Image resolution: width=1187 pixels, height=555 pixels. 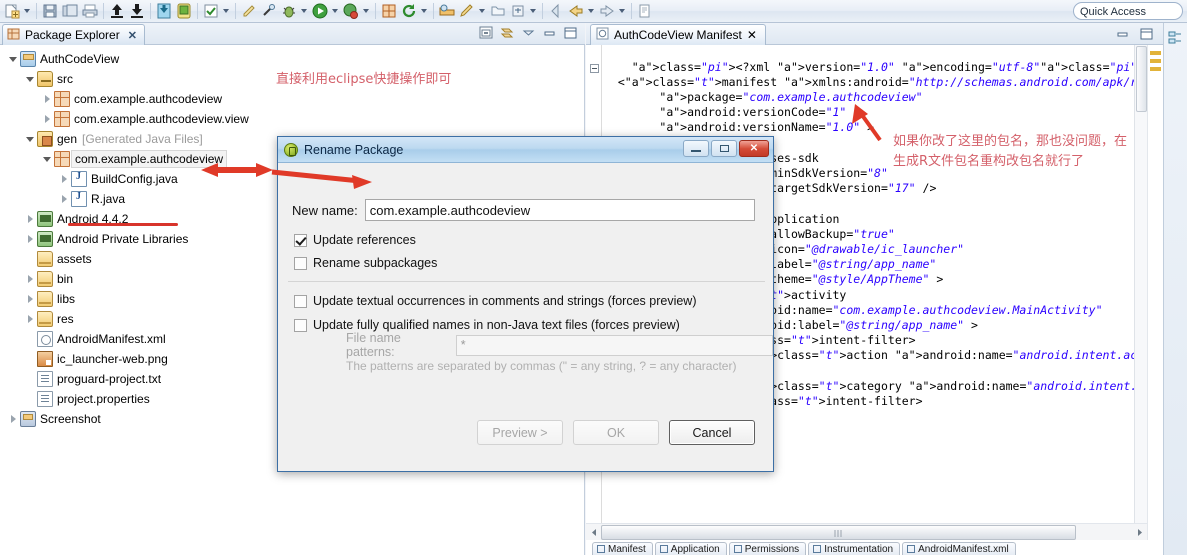 What do you see at coordinates (754, 148) in the screenshot?
I see `close-button: ✕` at bounding box center [754, 148].